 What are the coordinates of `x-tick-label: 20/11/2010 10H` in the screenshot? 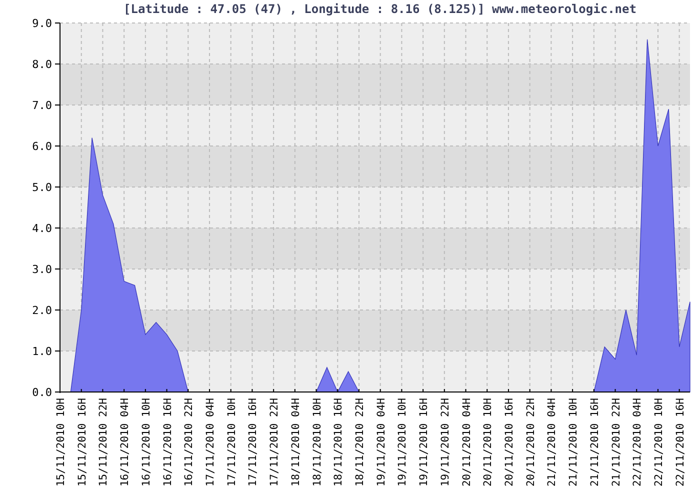 It's located at (488, 442).